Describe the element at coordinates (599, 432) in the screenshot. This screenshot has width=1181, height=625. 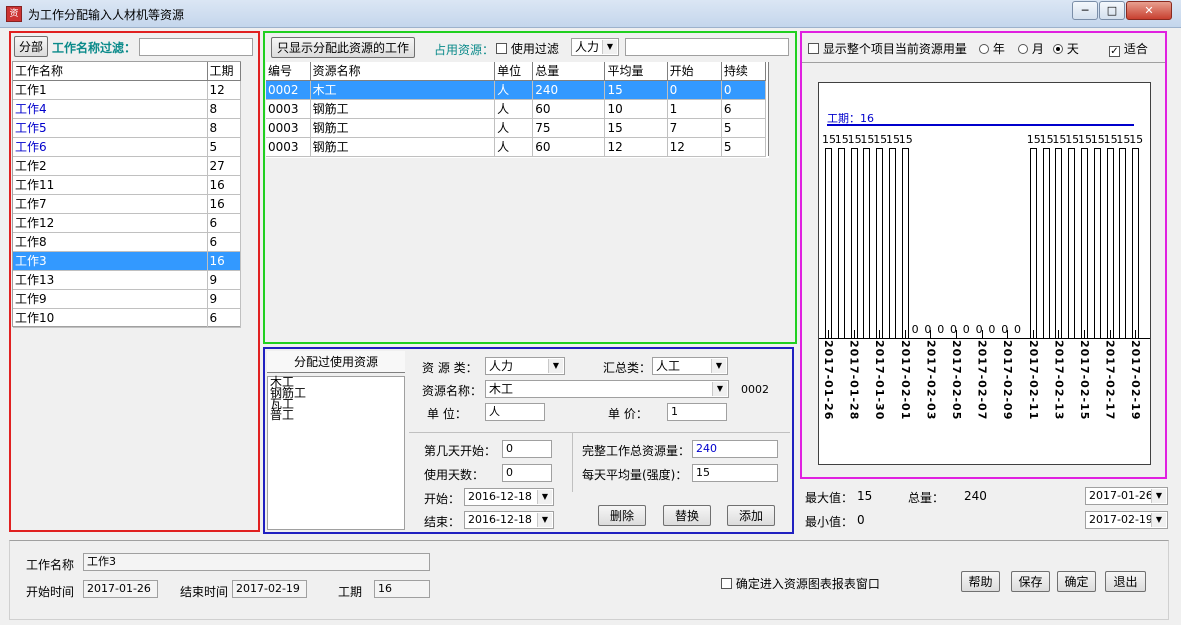
I see `divider` at that location.